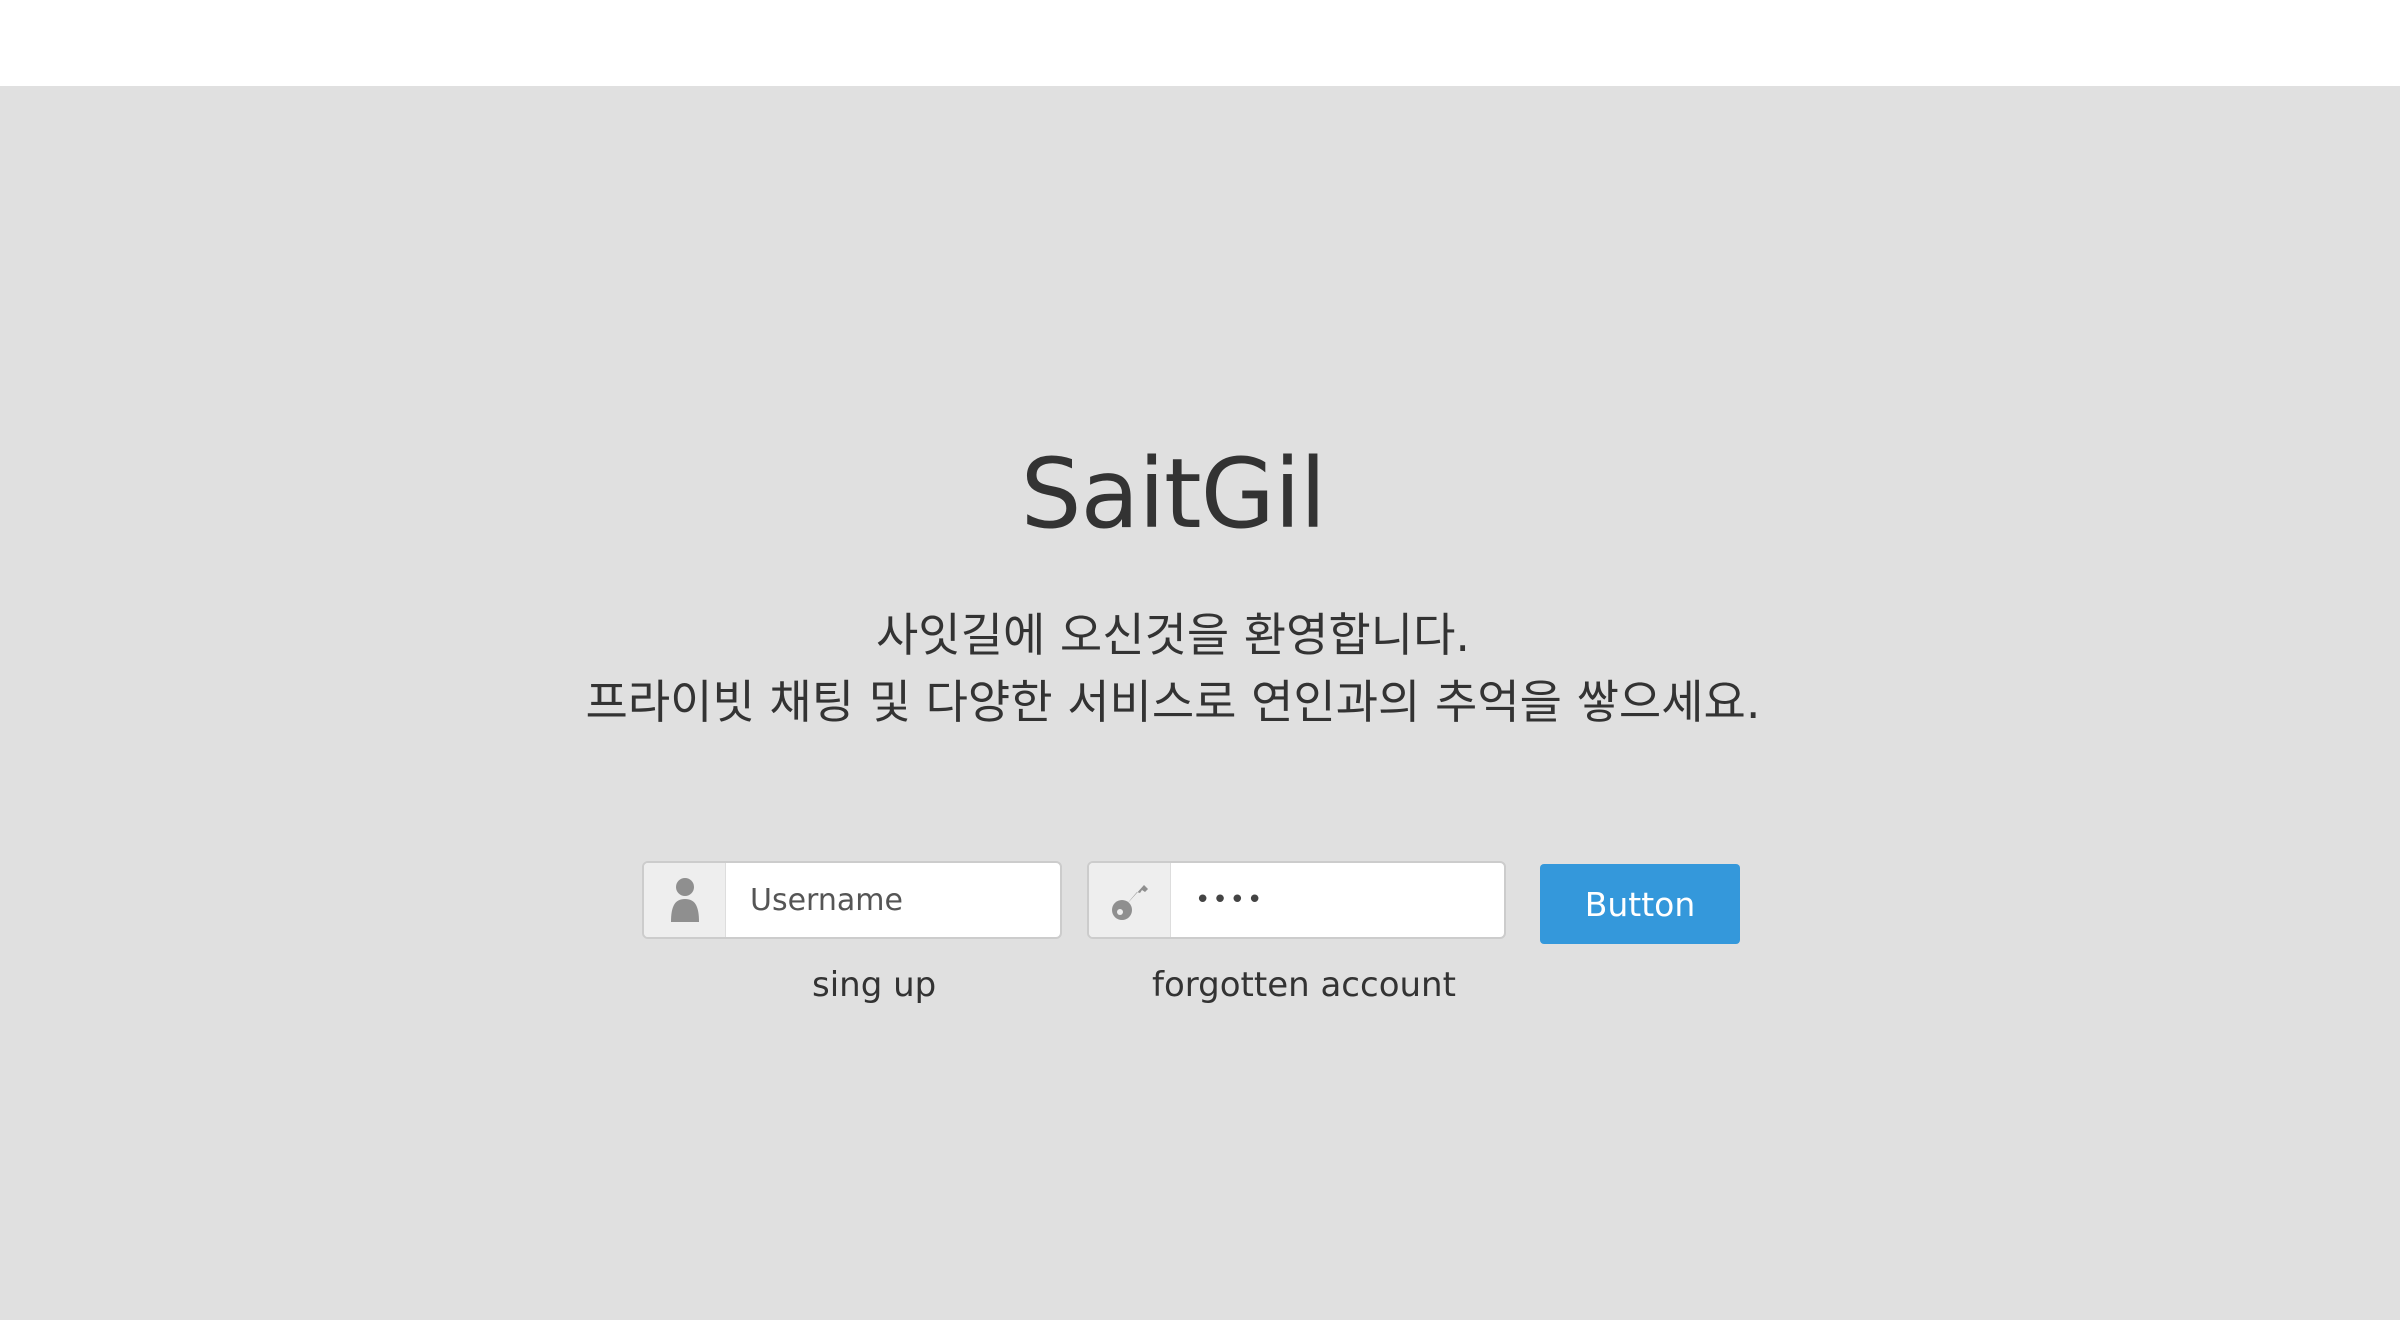 The image size is (2400, 1320). What do you see at coordinates (1304, 985) in the screenshot?
I see `forgotten-account-link: forgotten account` at bounding box center [1304, 985].